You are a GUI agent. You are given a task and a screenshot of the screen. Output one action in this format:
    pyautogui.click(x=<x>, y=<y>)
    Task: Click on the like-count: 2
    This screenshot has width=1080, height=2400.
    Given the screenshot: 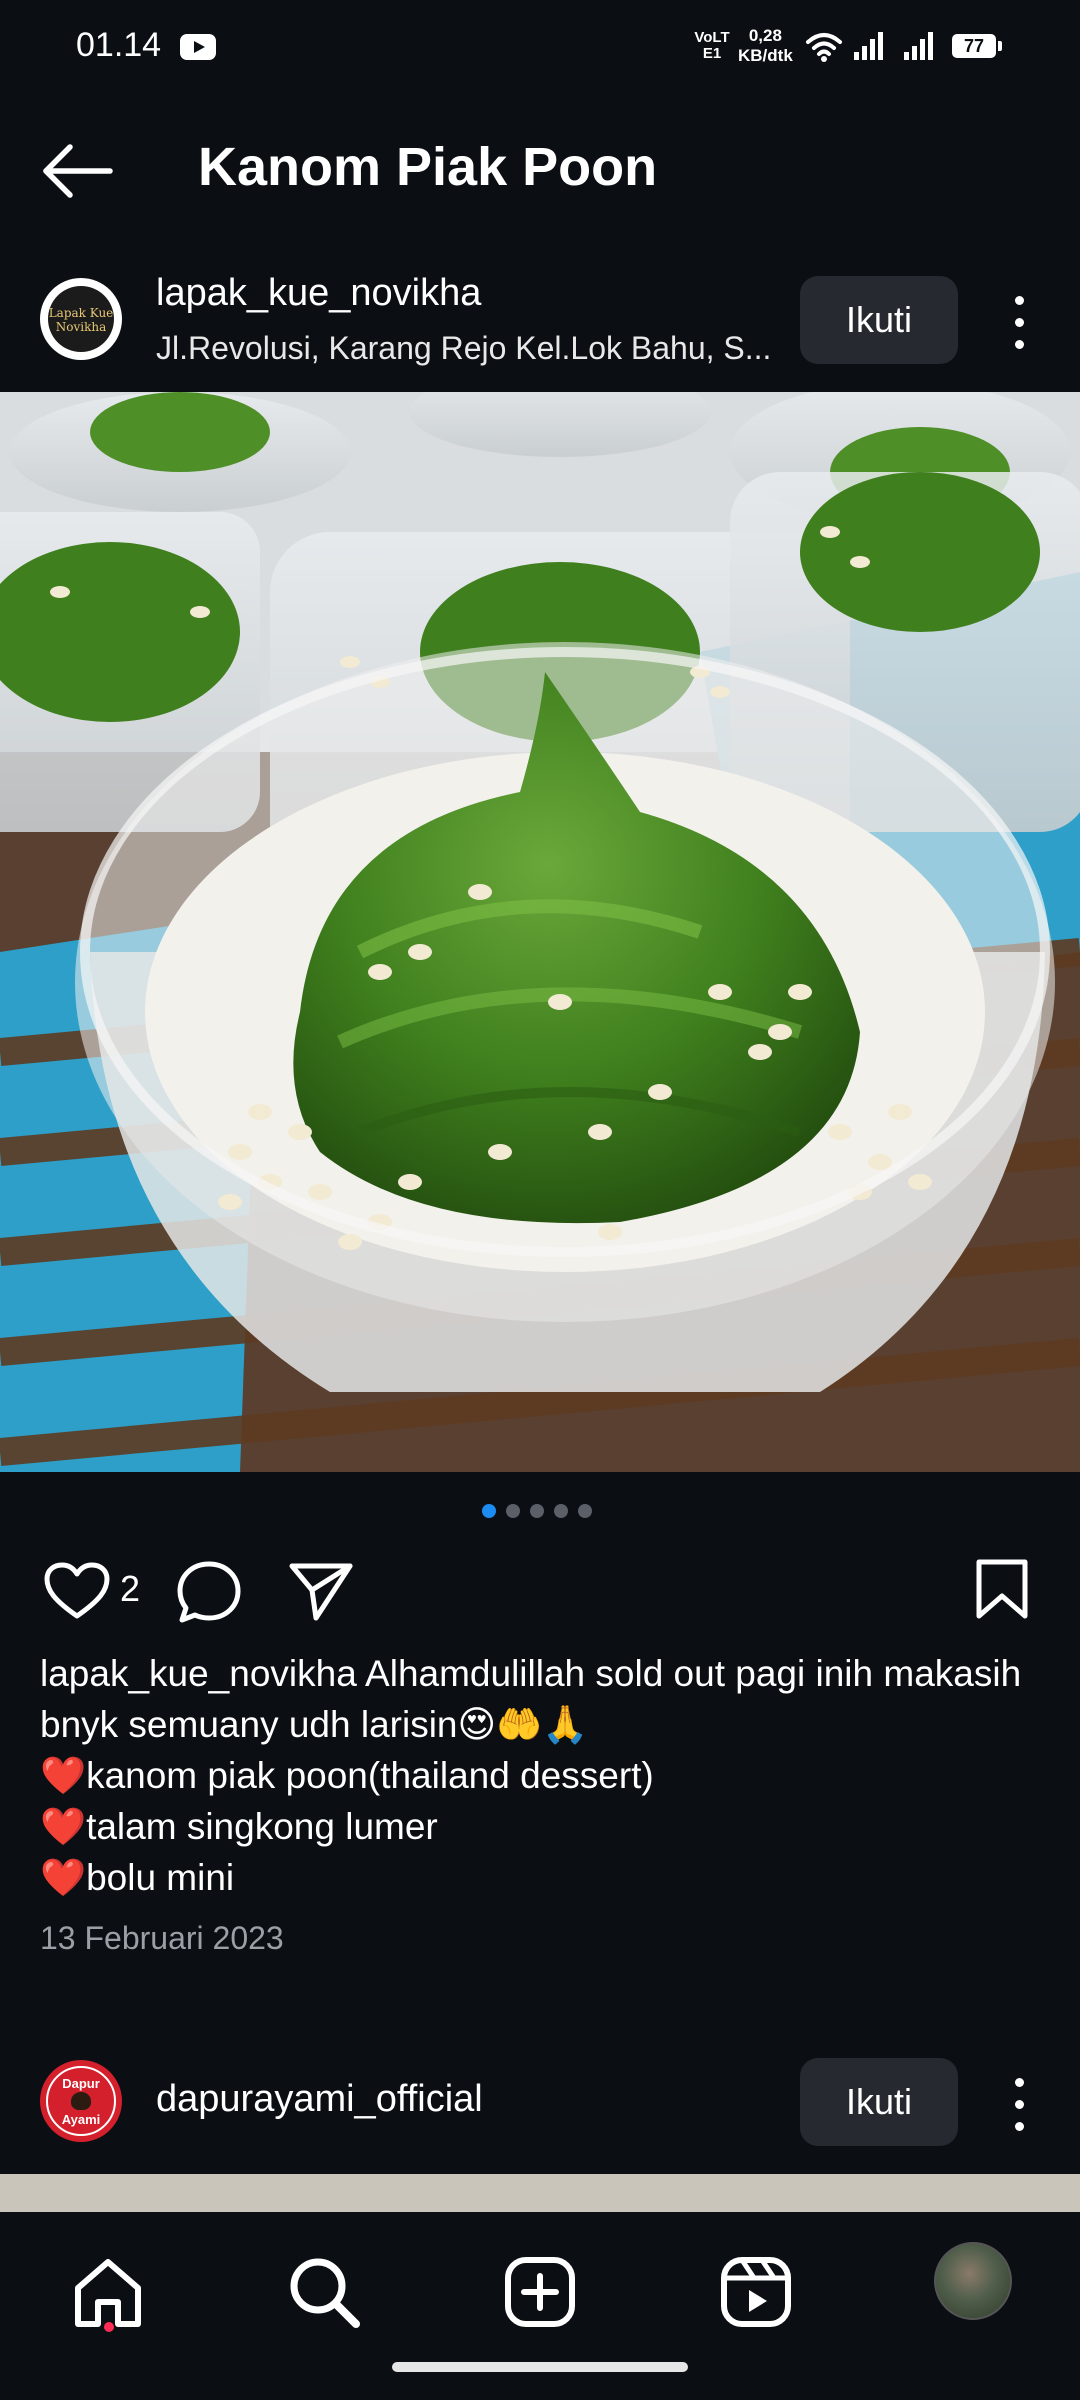 What is the action you would take?
    pyautogui.click(x=130, y=1589)
    